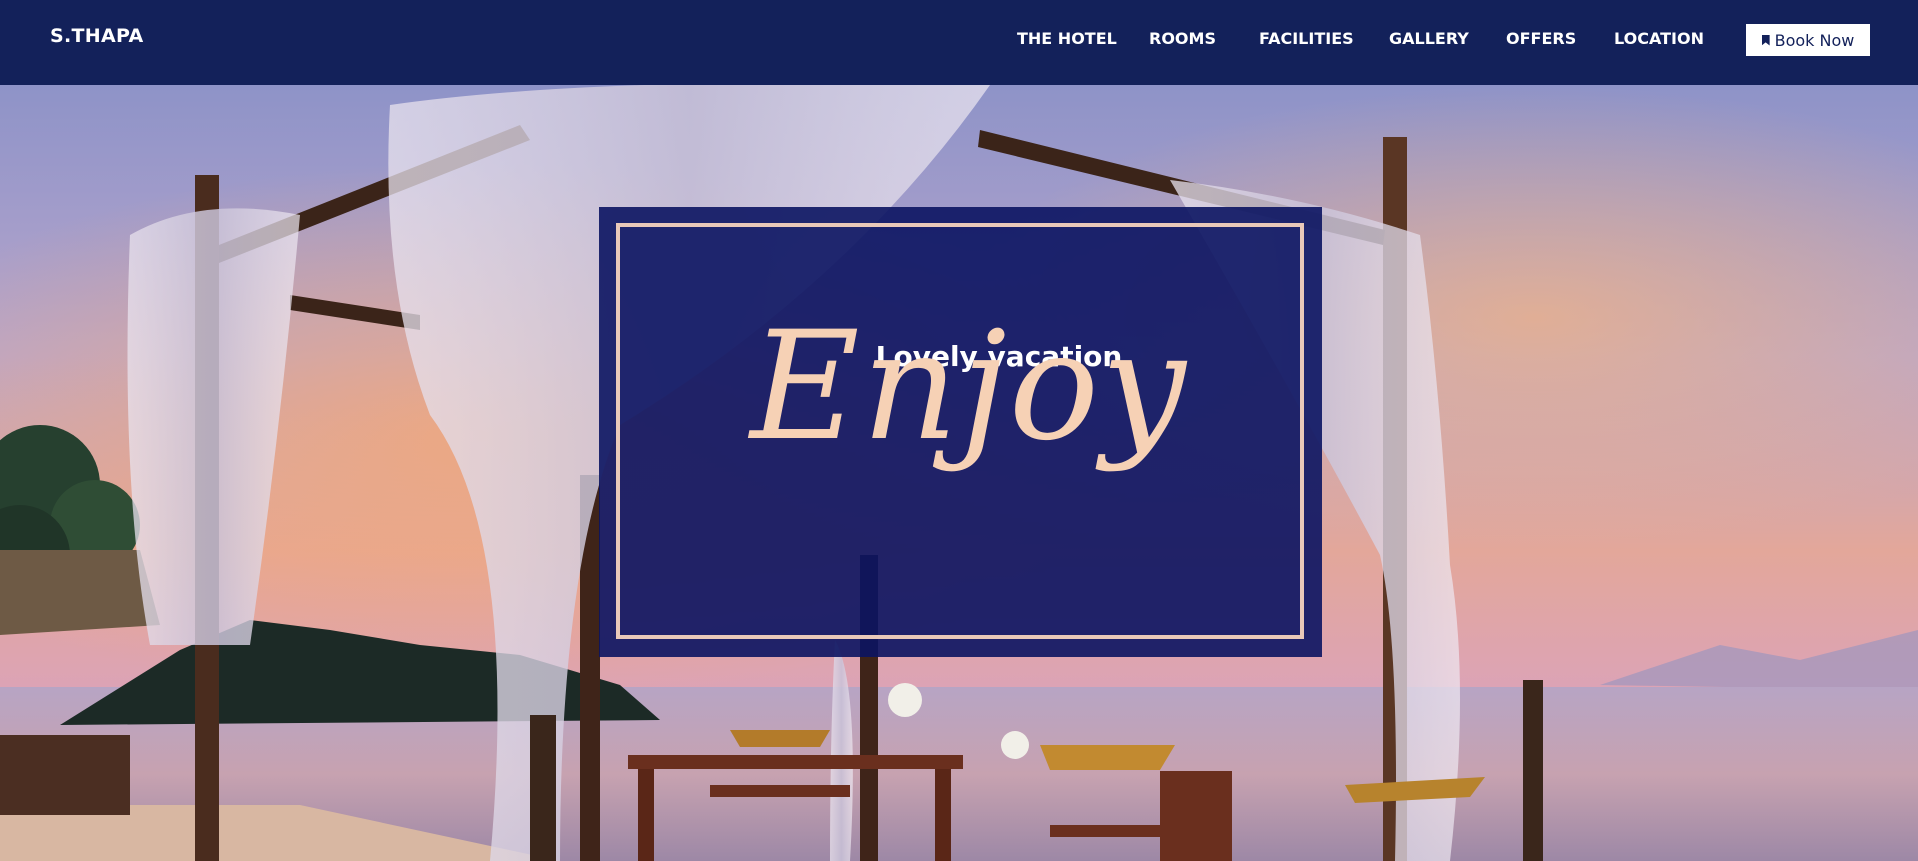 Image resolution: width=1918 pixels, height=861 pixels. What do you see at coordinates (969, 387) in the screenshot?
I see `hero-headline: Enjoy` at bounding box center [969, 387].